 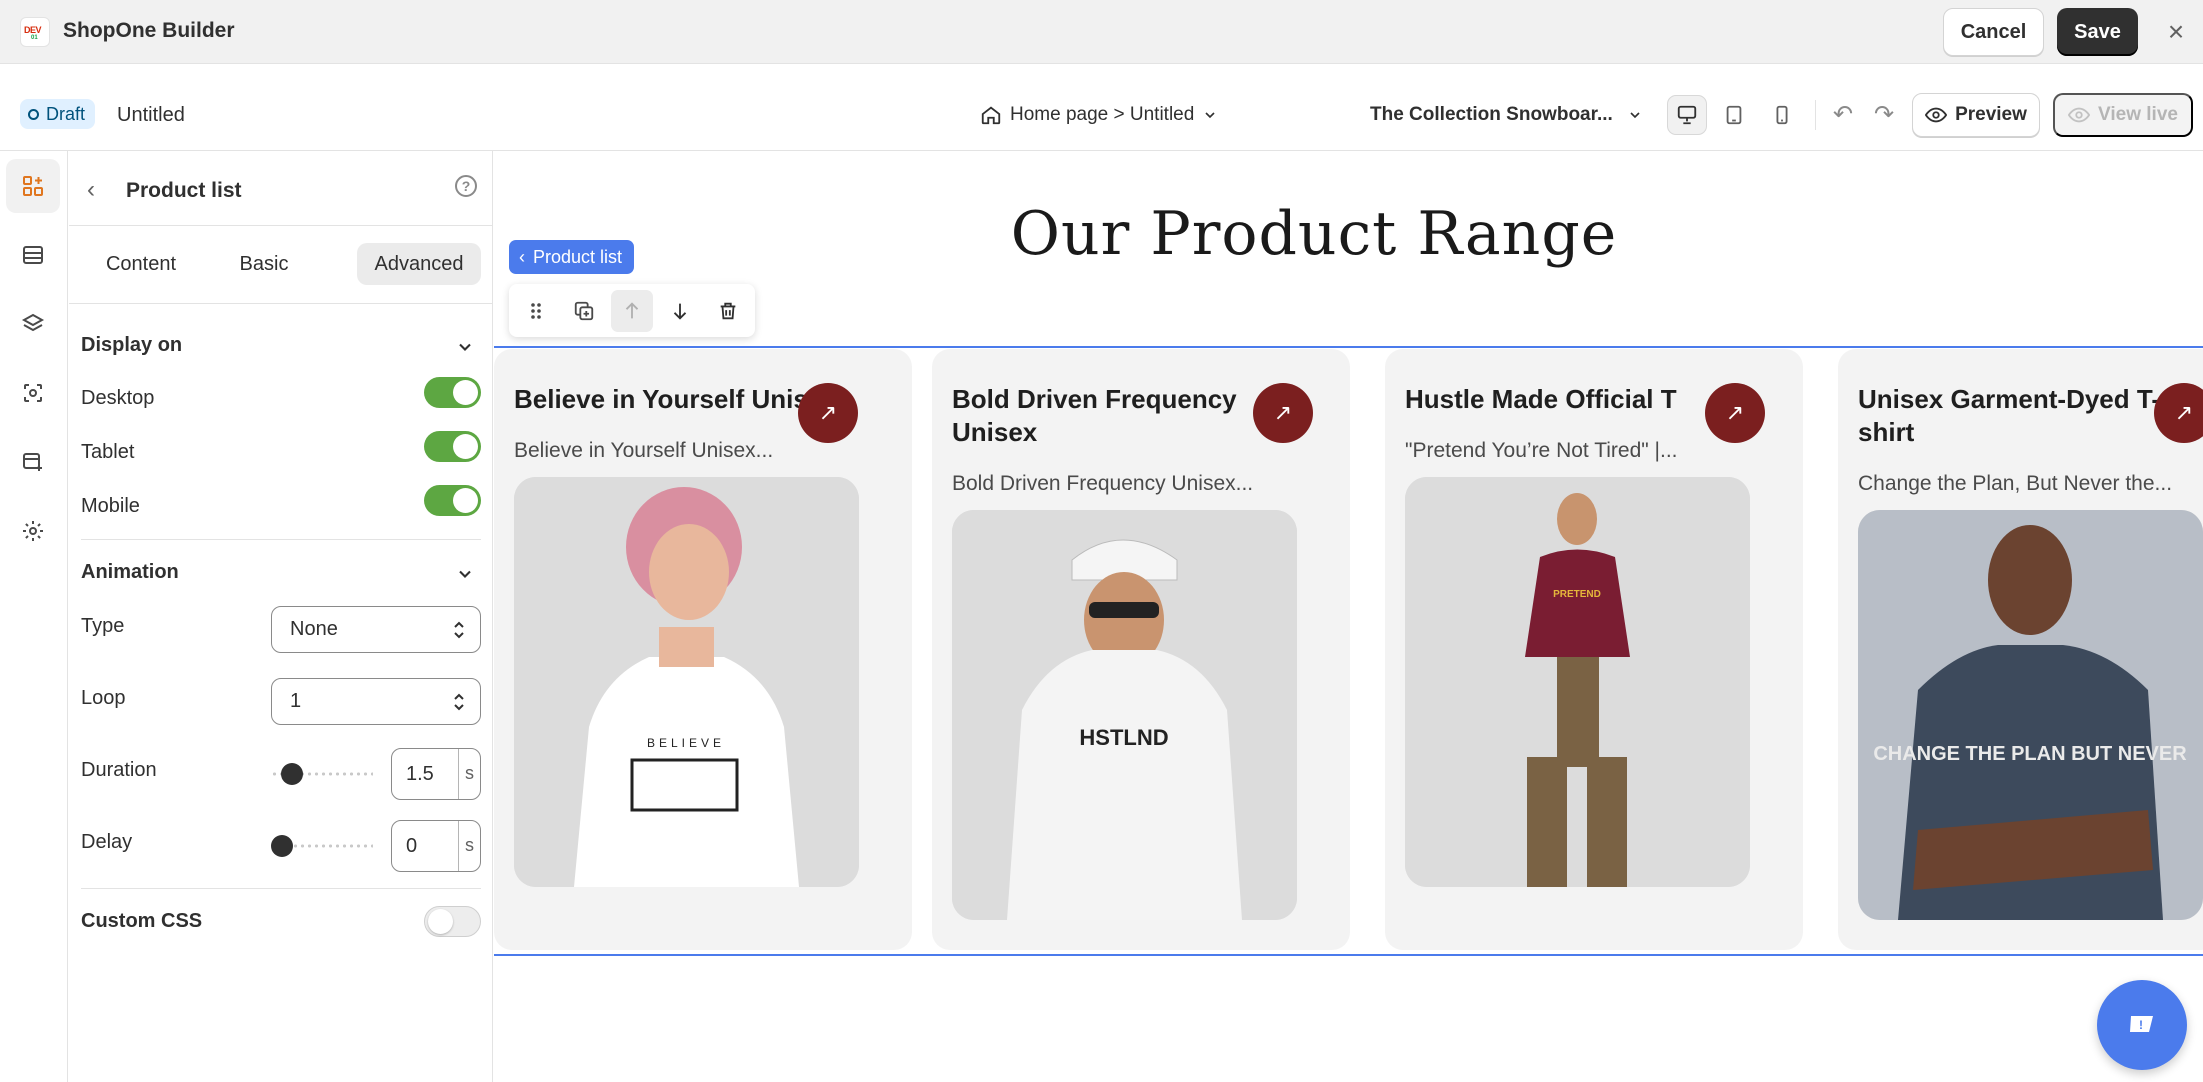 I want to click on page-selector: Home page > Untitled, so click(x=1099, y=115).